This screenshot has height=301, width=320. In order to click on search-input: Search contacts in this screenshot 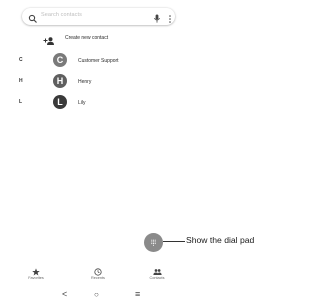, I will do `click(61, 15)`.